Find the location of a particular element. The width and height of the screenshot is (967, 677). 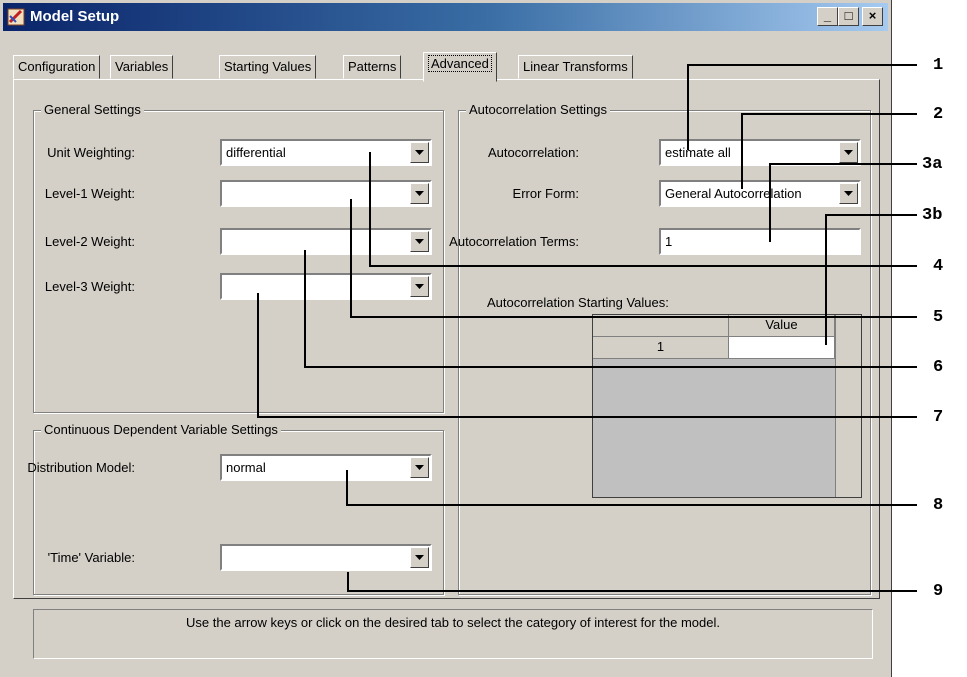

callout-number: 3b is located at coordinates (932, 215).